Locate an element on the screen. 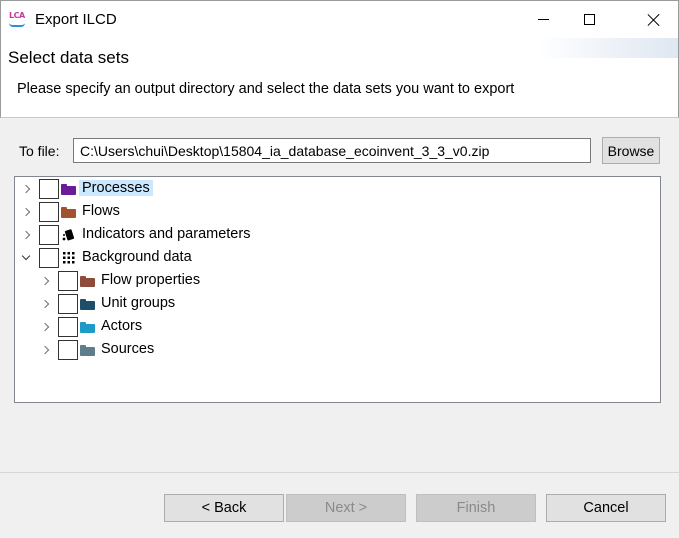 This screenshot has width=679, height=538. tree-item-flows: Flows is located at coordinates (337, 212).